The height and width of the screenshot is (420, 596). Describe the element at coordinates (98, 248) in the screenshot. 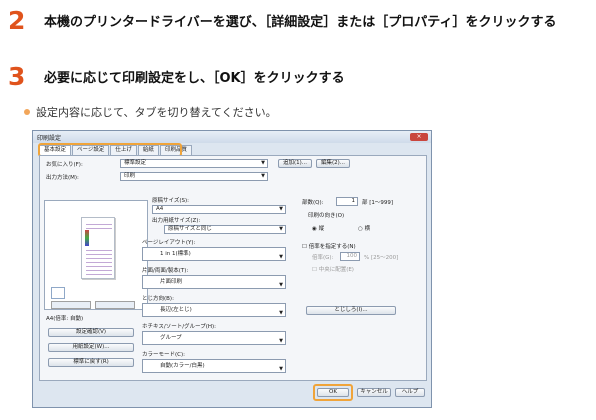

I see `paper-preview` at that location.